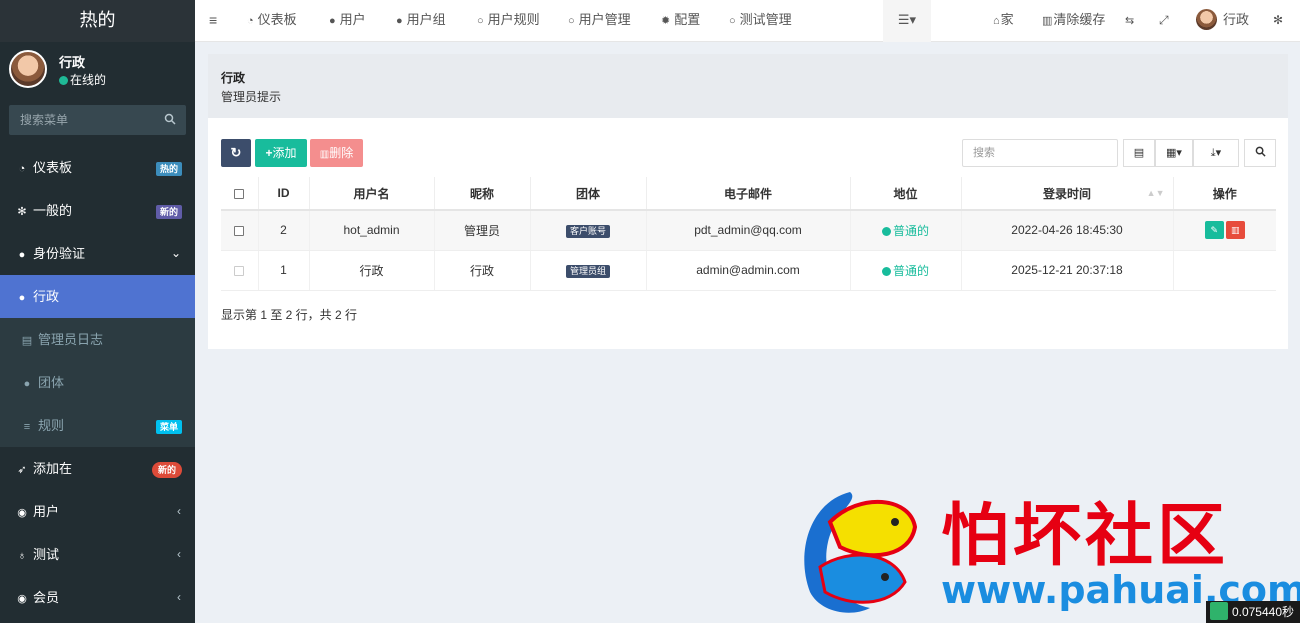 The image size is (1300, 623). I want to click on nav-user: ● 用户, so click(347, 21).